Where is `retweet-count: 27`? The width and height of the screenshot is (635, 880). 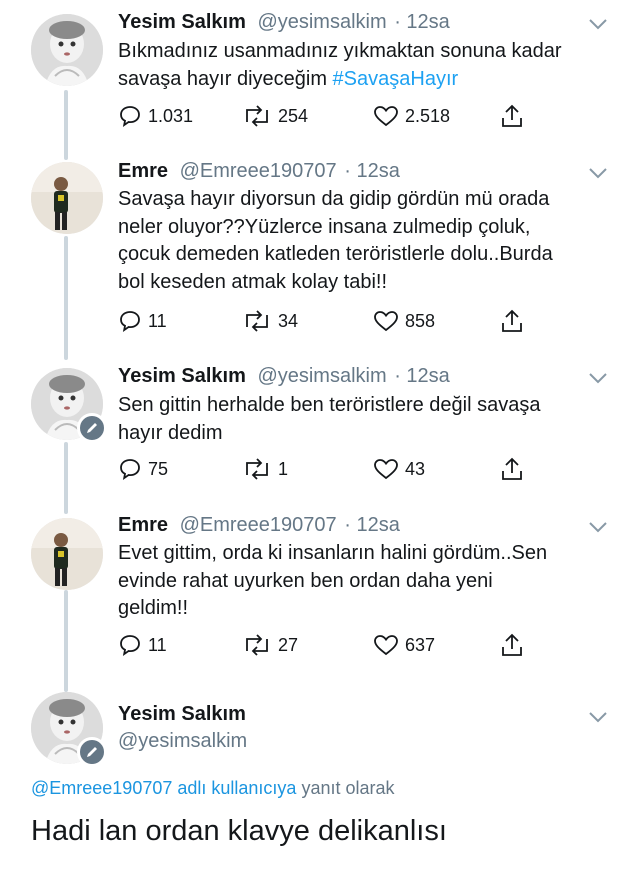 retweet-count: 27 is located at coordinates (288, 644).